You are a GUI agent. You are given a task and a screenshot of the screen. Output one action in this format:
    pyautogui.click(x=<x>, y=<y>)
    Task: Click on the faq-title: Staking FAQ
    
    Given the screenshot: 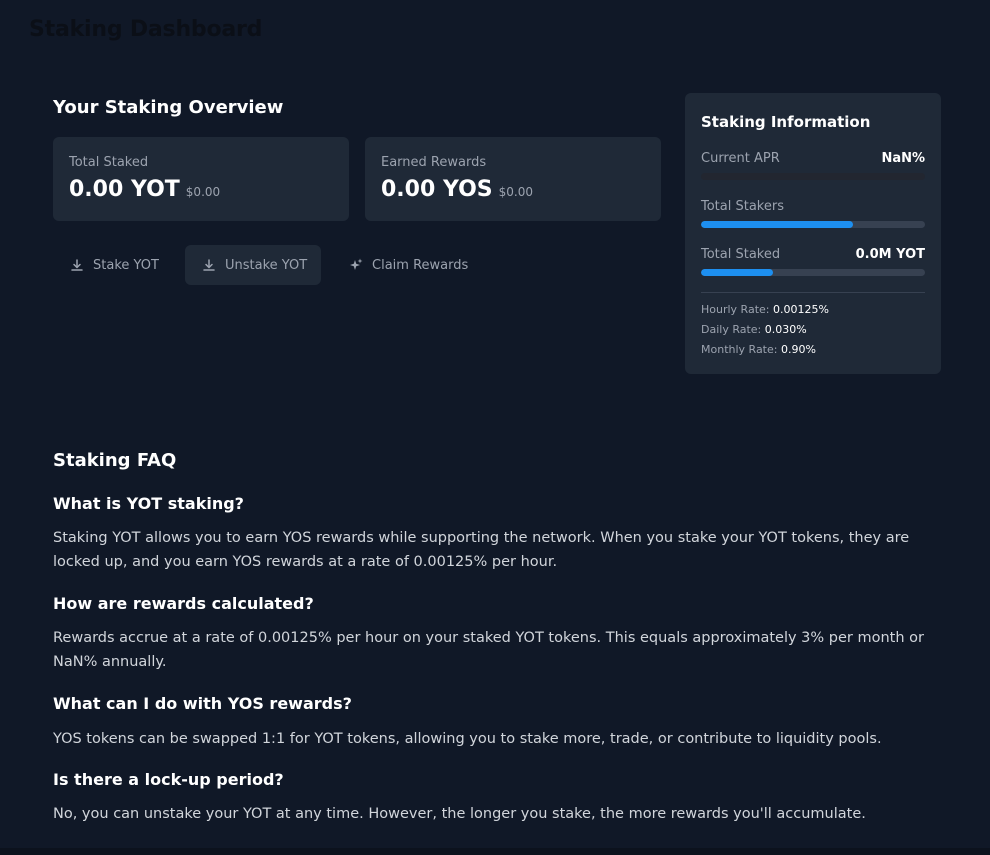 What is the action you would take?
    pyautogui.click(x=115, y=460)
    